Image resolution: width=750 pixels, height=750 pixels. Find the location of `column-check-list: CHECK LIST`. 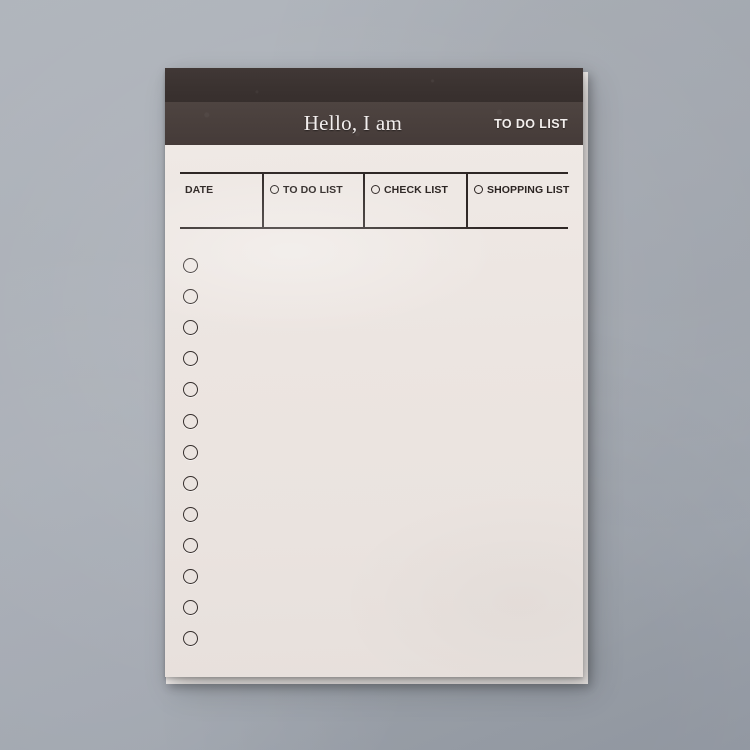

column-check-list: CHECK LIST is located at coordinates (414, 200).